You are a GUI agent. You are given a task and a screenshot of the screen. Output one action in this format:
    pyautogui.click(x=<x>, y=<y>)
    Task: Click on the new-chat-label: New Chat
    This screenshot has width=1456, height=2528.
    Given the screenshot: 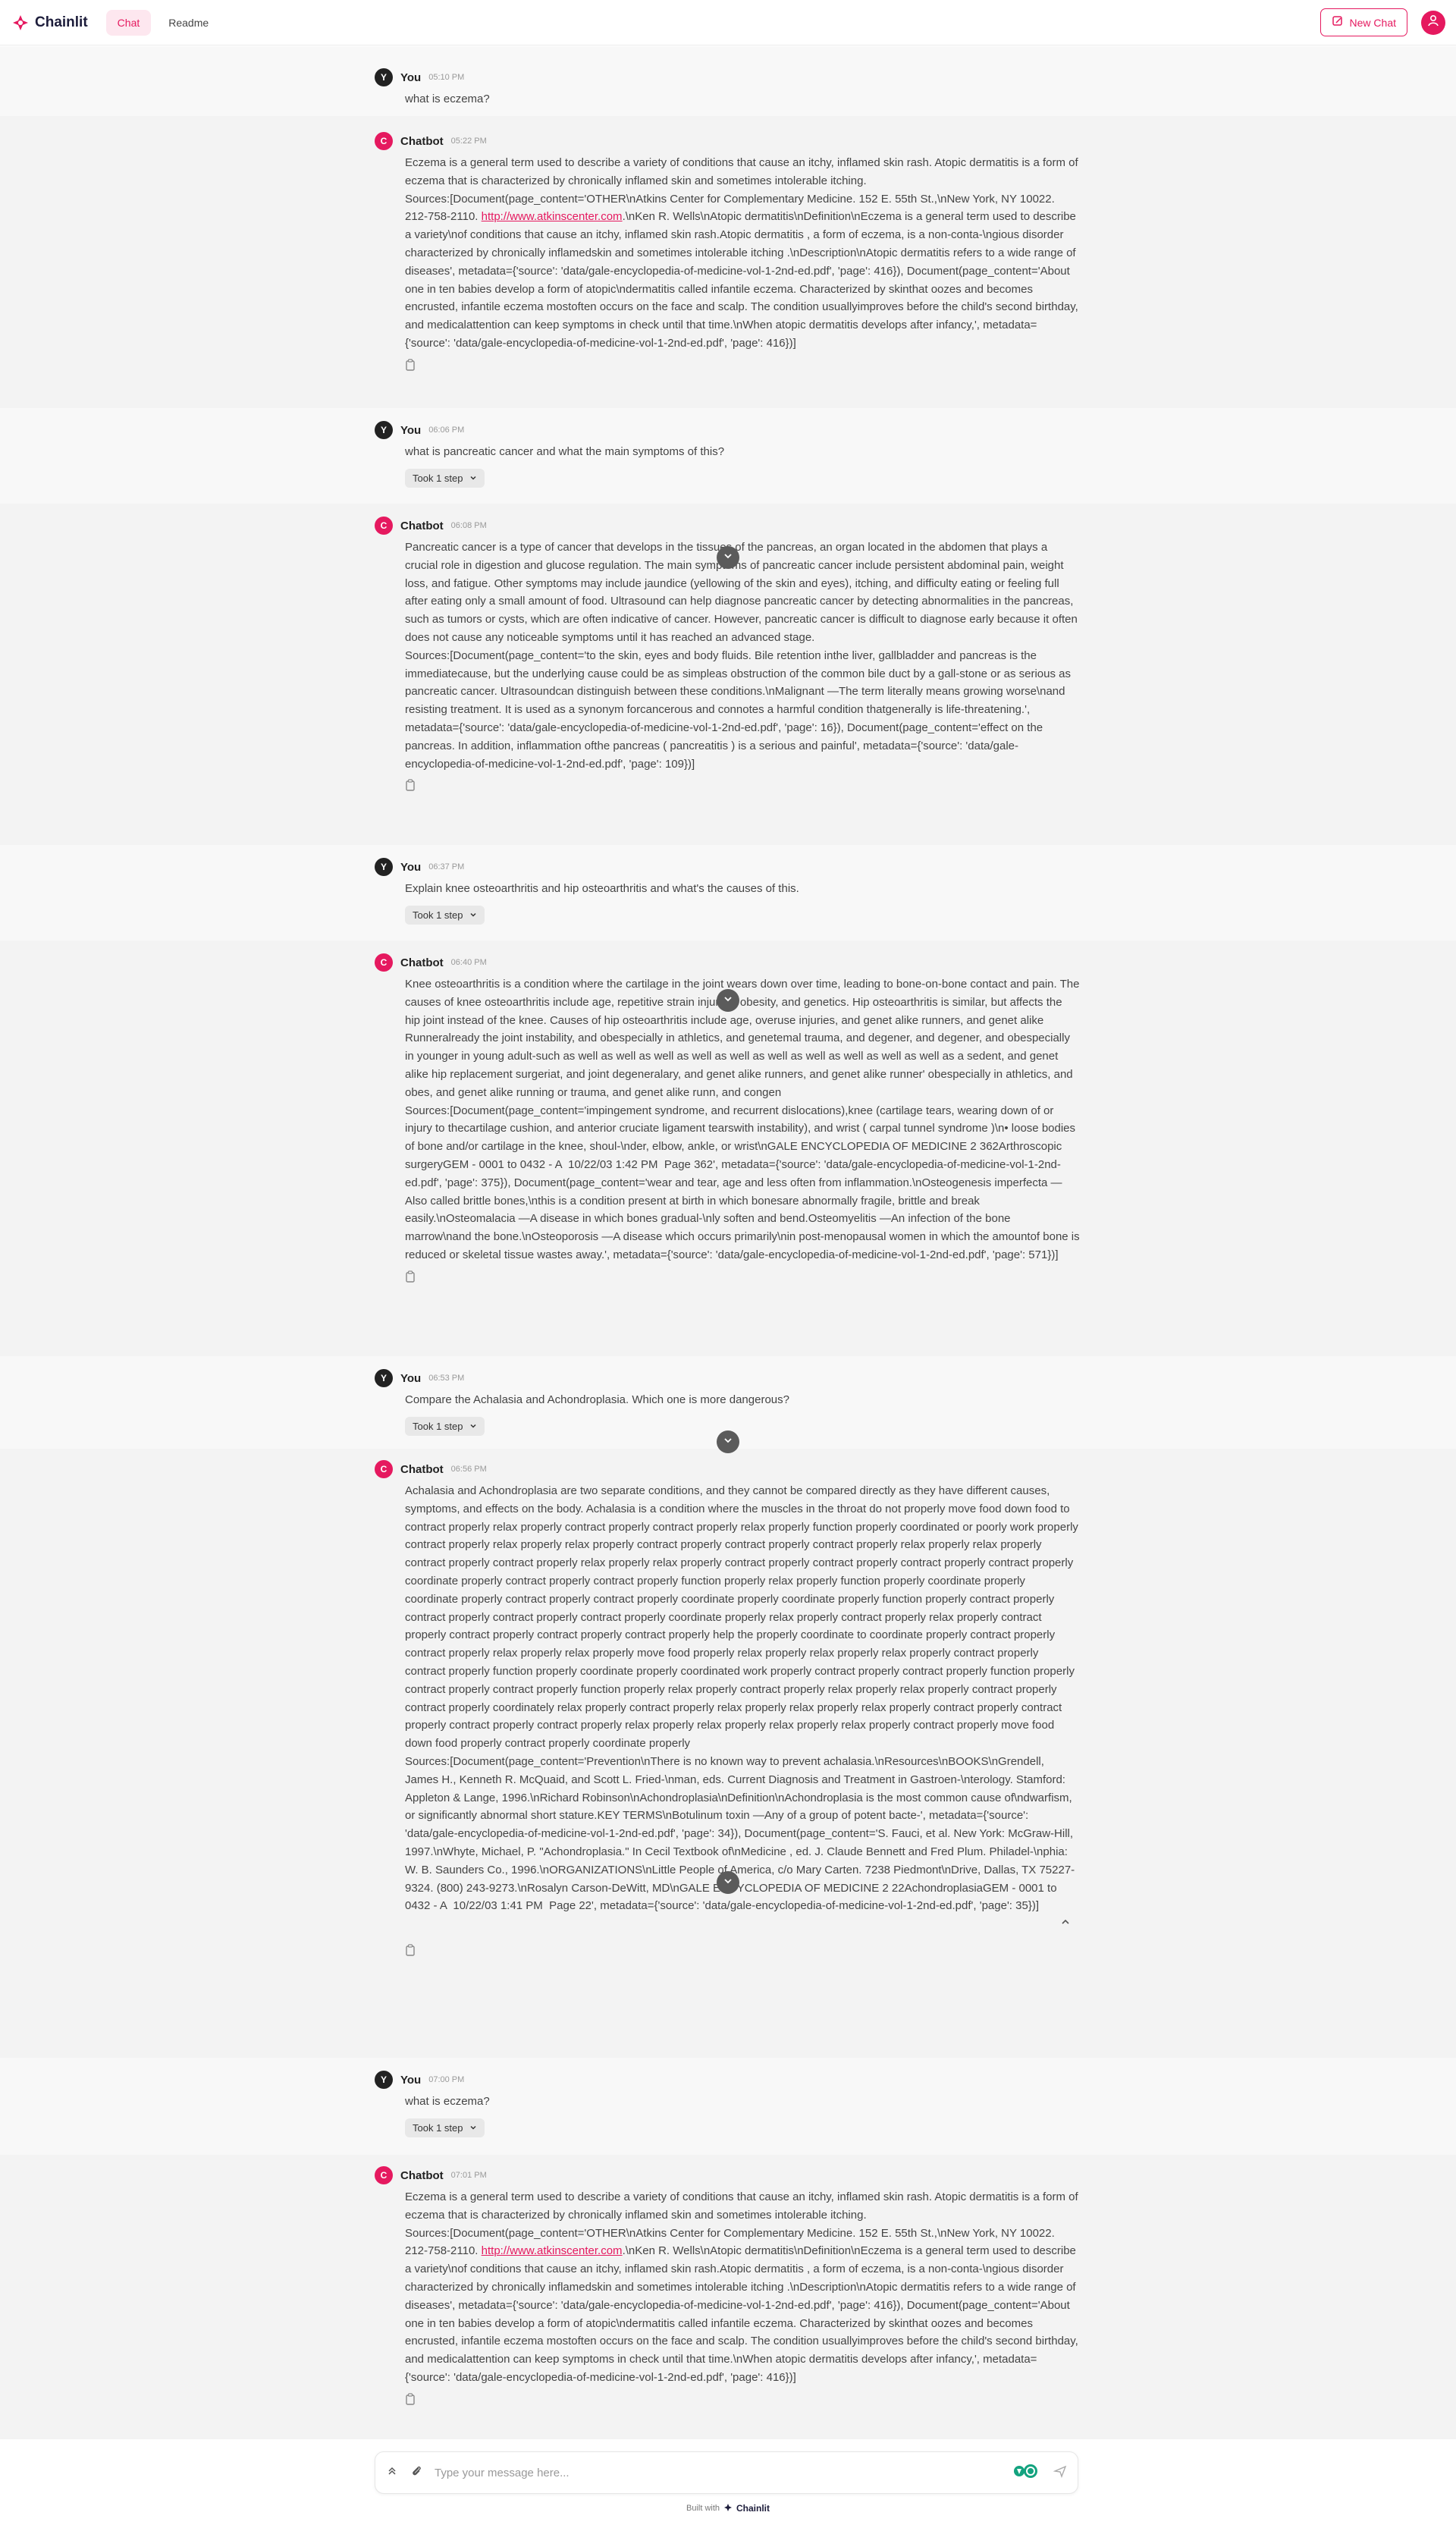 What is the action you would take?
    pyautogui.click(x=1372, y=23)
    